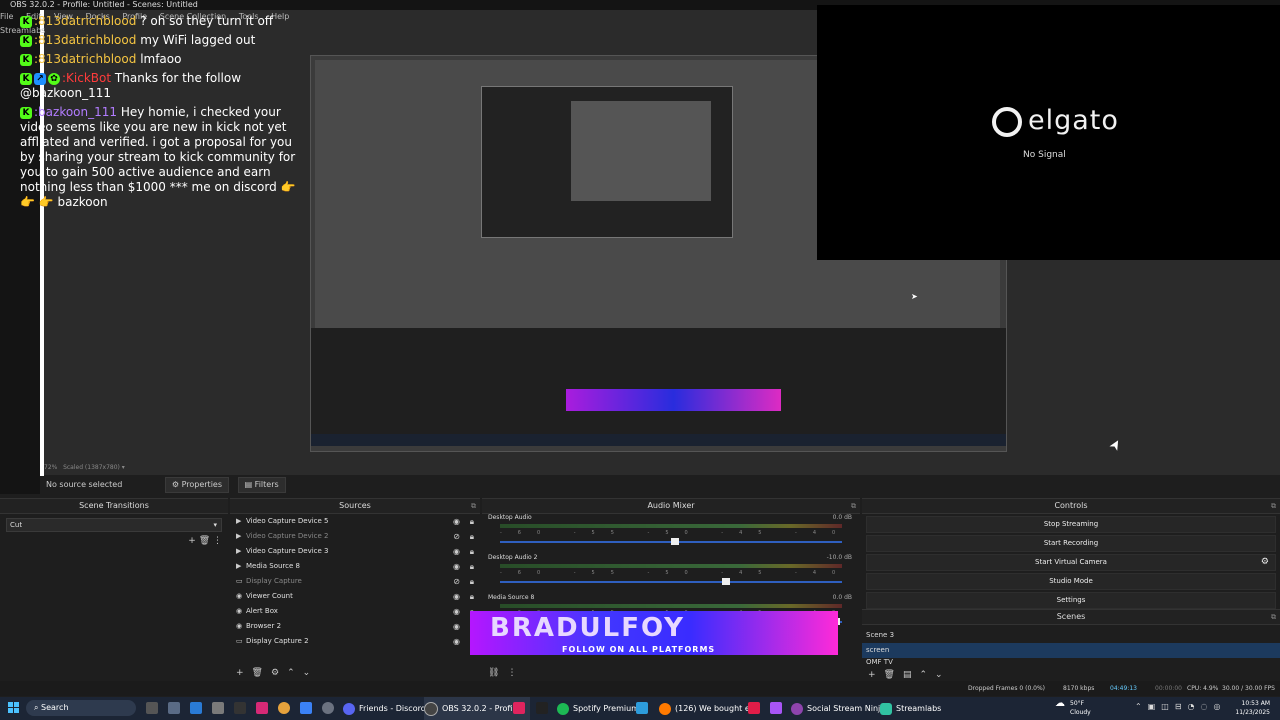 The height and width of the screenshot is (720, 1280). I want to click on filter-icon: ▤, so click(907, 675).